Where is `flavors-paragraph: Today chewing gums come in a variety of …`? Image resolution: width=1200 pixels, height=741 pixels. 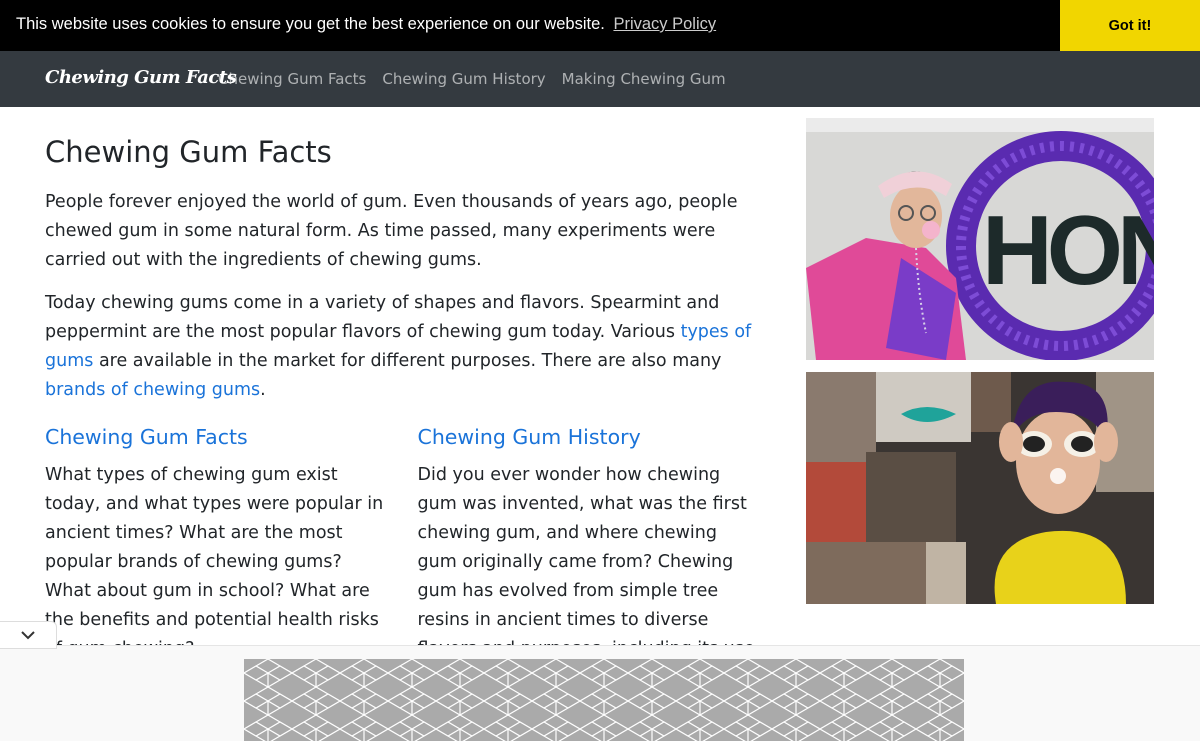 flavors-paragraph: Today chewing gums come in a variety of … is located at coordinates (402, 347).